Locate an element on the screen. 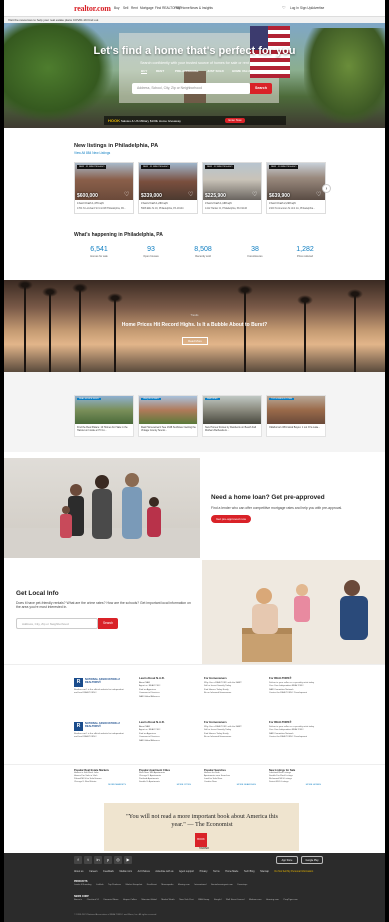 The image size is (389, 922). tab-home-value: HOME VALUE is located at coordinates (242, 71).